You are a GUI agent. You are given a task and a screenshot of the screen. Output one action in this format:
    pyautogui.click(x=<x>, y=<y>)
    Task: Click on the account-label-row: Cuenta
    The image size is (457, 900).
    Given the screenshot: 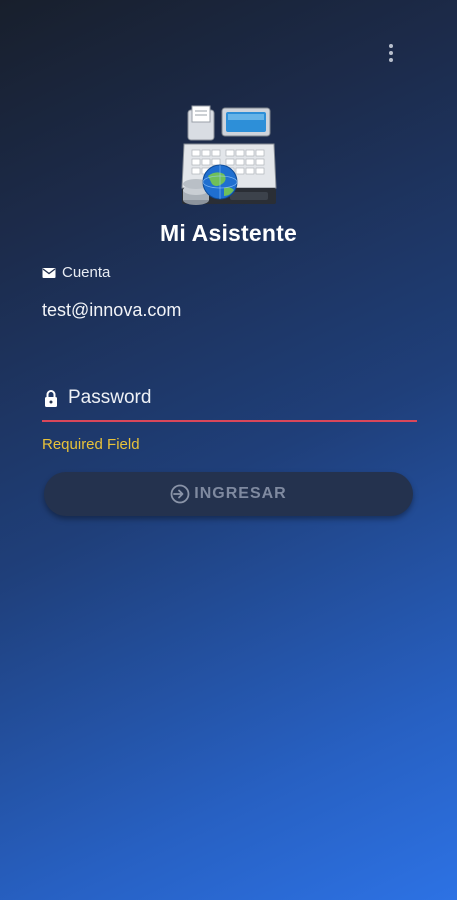 What is the action you would take?
    pyautogui.click(x=76, y=272)
    